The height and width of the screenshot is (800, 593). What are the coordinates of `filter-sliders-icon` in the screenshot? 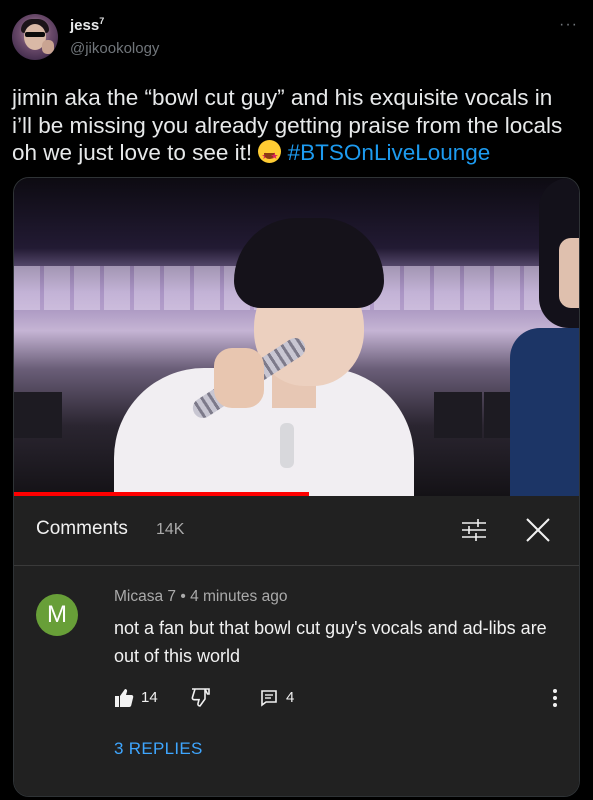 It's located at (474, 530).